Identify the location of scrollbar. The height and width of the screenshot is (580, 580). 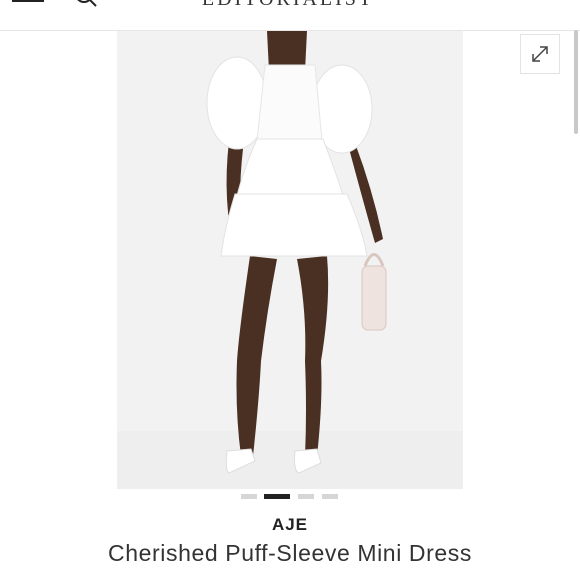
(576, 82).